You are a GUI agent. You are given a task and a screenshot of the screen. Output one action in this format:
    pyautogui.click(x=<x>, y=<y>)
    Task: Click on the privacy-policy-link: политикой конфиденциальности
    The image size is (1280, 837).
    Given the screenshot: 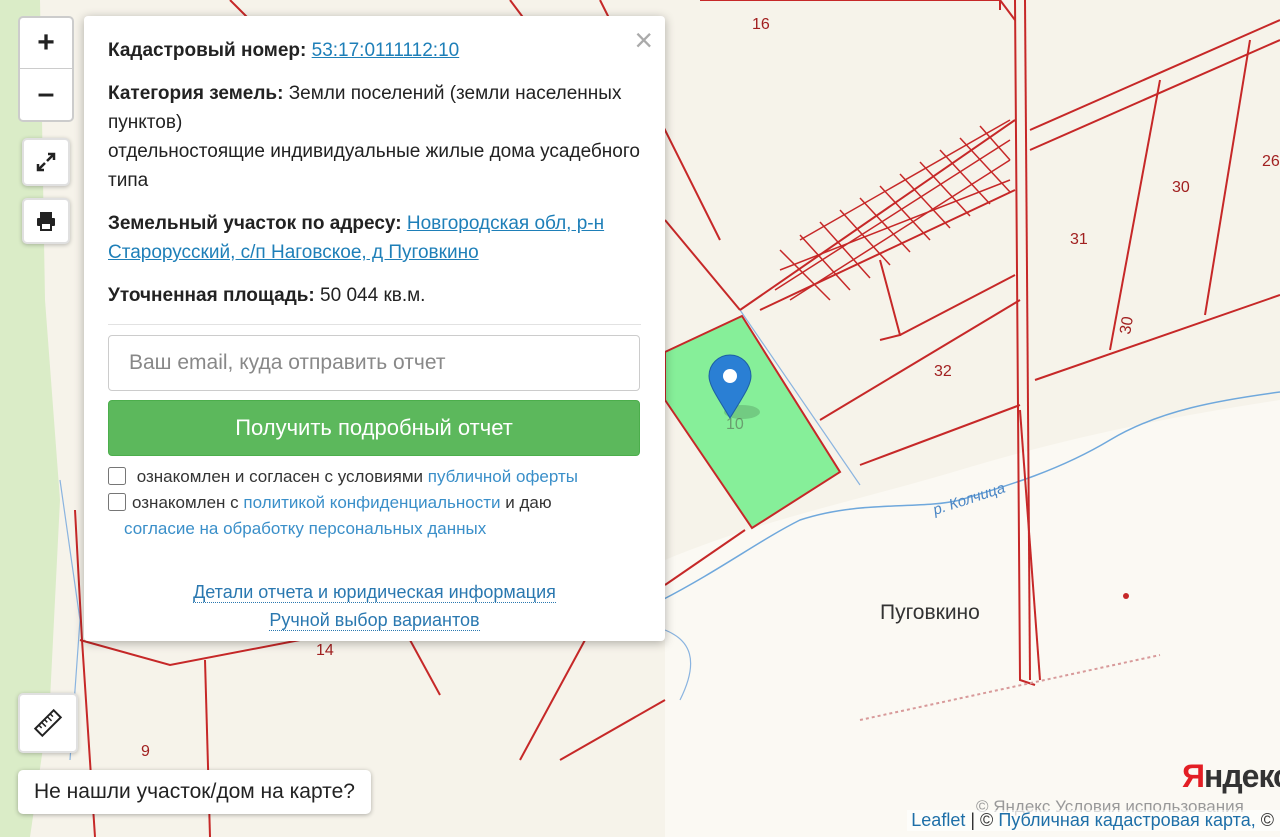 What is the action you would take?
    pyautogui.click(x=371, y=502)
    